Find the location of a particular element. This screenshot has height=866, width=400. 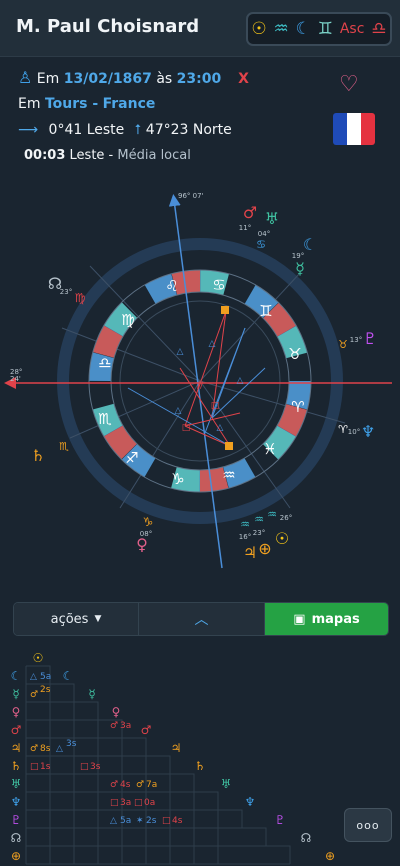

grid-node-icon: ☊ is located at coordinates (16, 838).